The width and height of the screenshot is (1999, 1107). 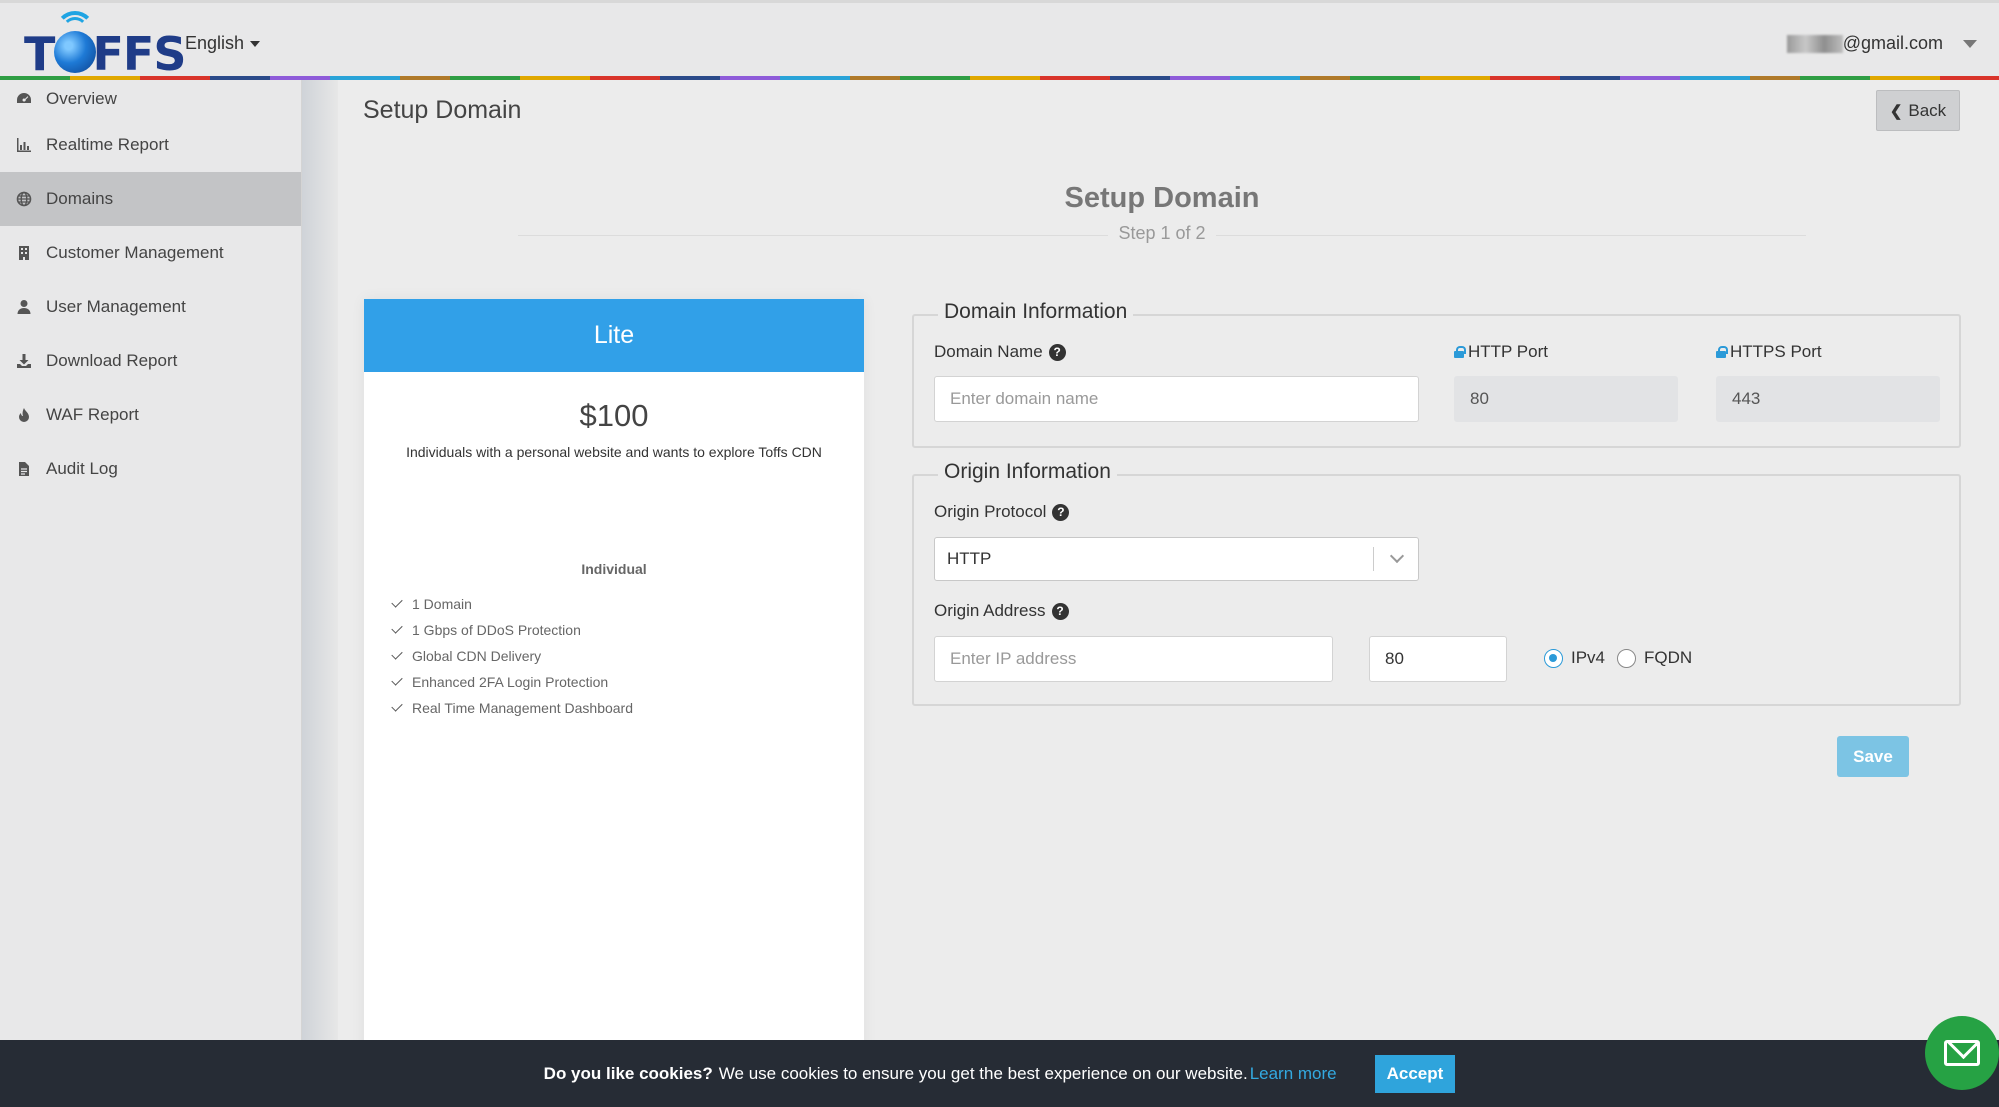 What do you see at coordinates (1566, 399) in the screenshot?
I see `http-port-field: 80` at bounding box center [1566, 399].